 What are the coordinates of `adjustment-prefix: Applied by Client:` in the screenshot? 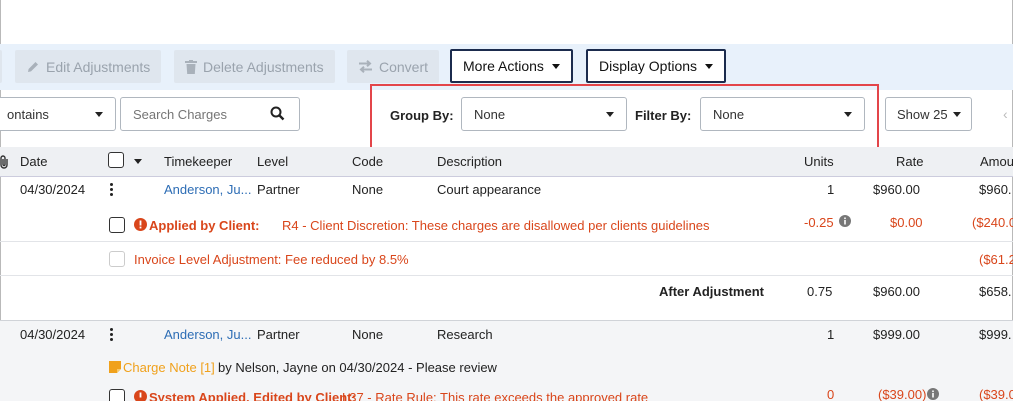 It's located at (204, 225).